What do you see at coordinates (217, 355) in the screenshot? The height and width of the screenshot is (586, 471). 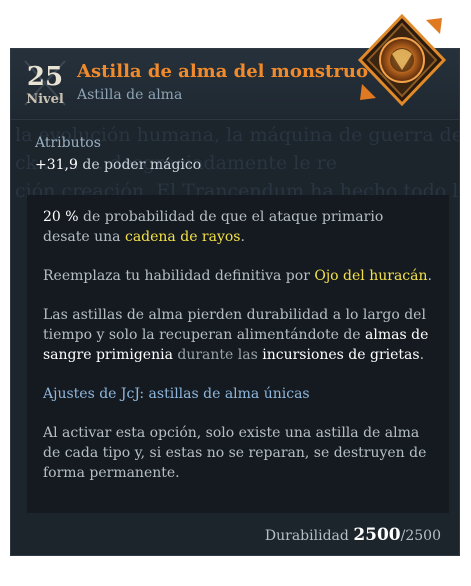 I see `effect-mid: durante las` at bounding box center [217, 355].